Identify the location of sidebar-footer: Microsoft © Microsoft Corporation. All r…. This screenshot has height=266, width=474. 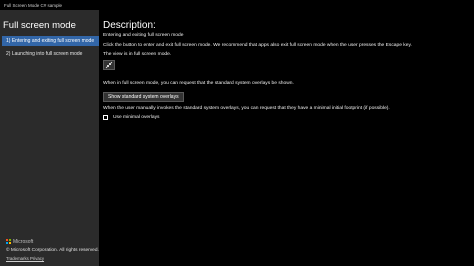
(52, 249).